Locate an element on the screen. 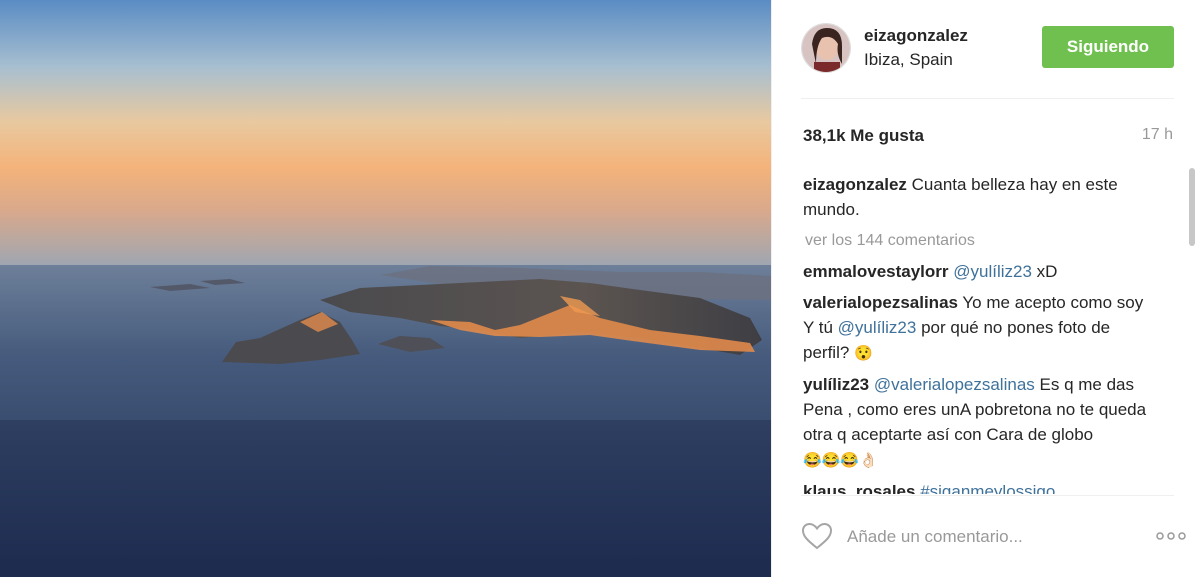  post-header: eizagonzalez Ibiza, Spain Siguiendo is located at coordinates (986, 49).